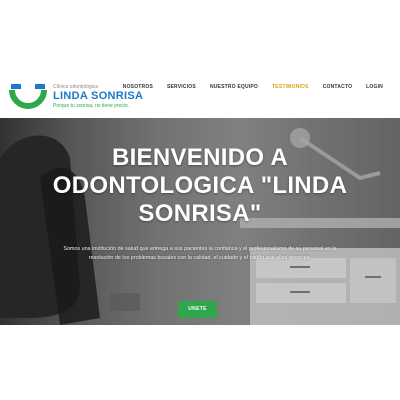 This screenshot has height=400, width=400. Describe the element at coordinates (138, 87) in the screenshot. I see `nav-item-nosotros: NOSOTROS` at that location.